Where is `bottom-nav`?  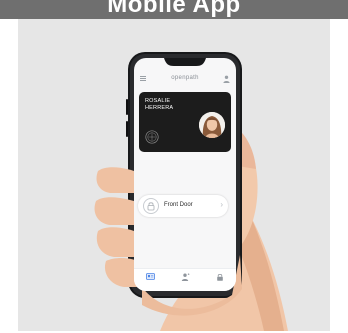 bottom-nav is located at coordinates (185, 279).